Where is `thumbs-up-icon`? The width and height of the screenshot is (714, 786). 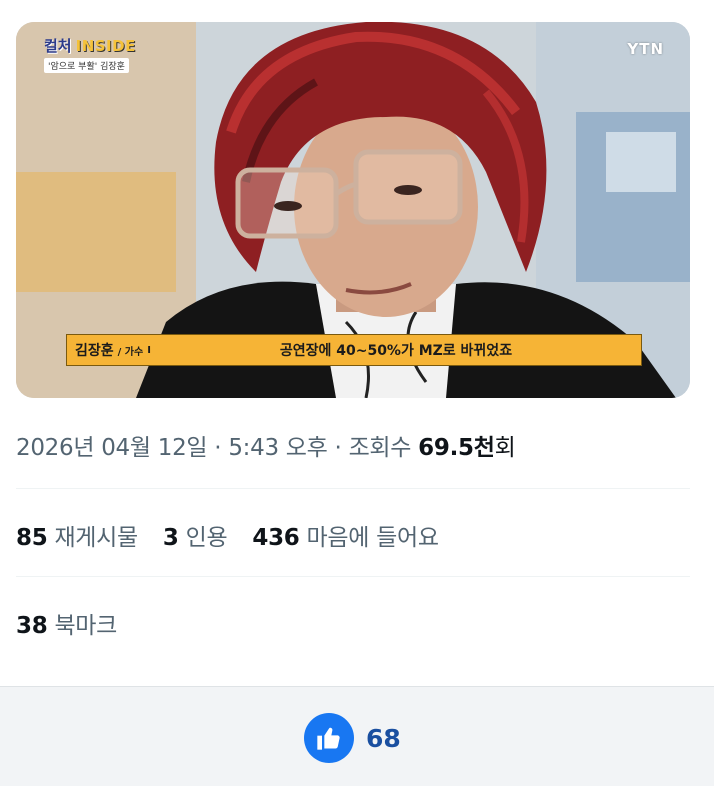
thumbs-up-icon is located at coordinates (329, 738).